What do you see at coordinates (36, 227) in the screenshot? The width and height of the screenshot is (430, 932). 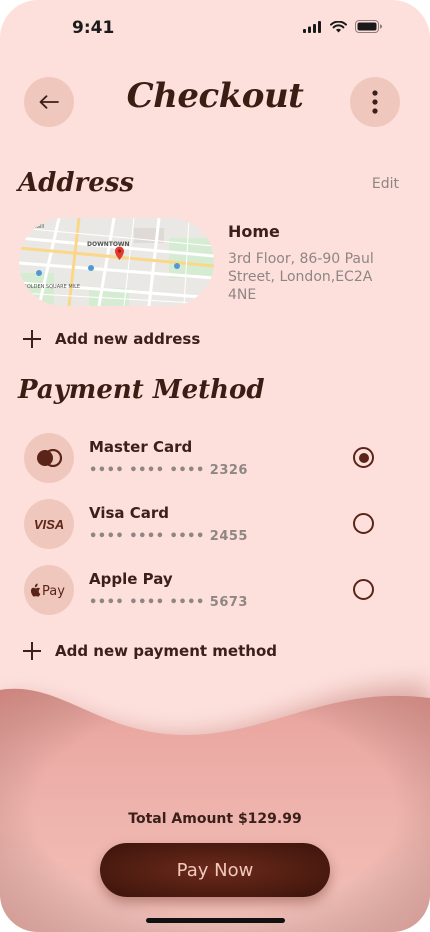 I see `map-label-mcgill: McGill` at bounding box center [36, 227].